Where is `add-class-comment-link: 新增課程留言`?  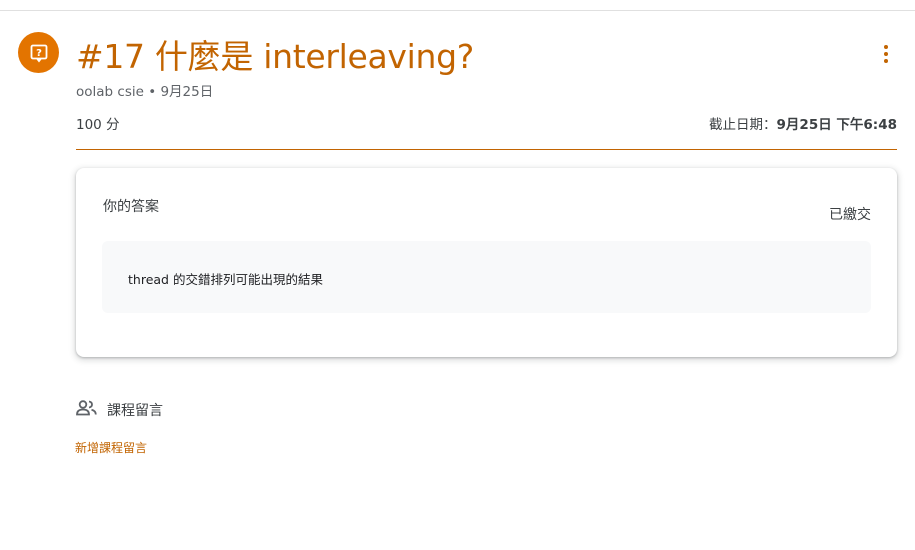
add-class-comment-link: 新增課程留言 is located at coordinates (111, 447).